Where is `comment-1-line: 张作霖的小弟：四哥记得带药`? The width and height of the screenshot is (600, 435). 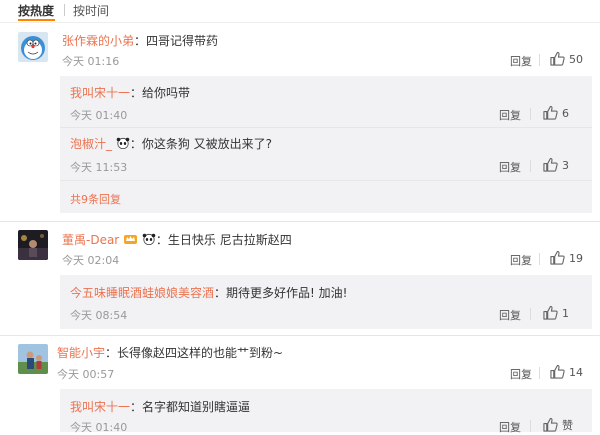
comment-1-line: 张作霖的小弟：四哥记得带药 is located at coordinates (140, 40).